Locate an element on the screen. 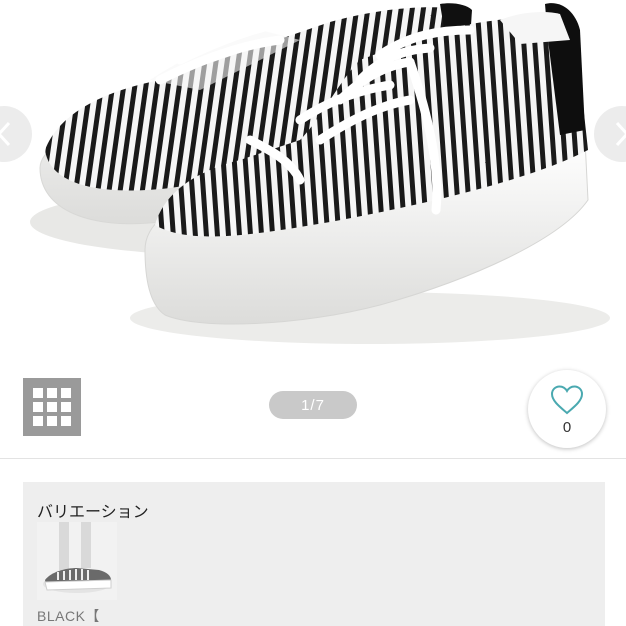  variation-label: BLACK【 is located at coordinates (68, 616).